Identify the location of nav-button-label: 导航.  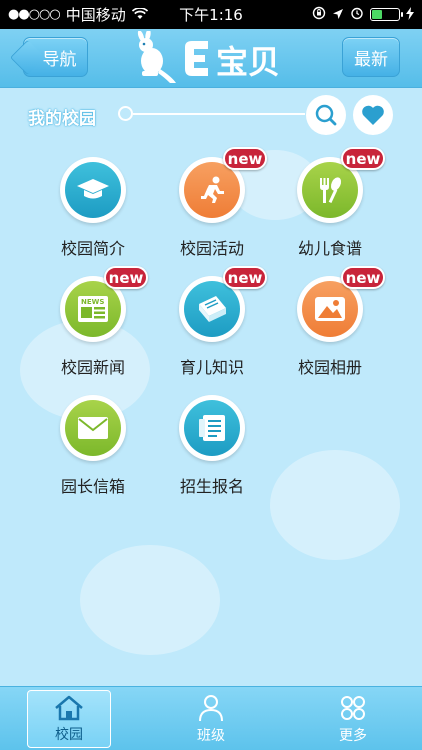
(59, 59).